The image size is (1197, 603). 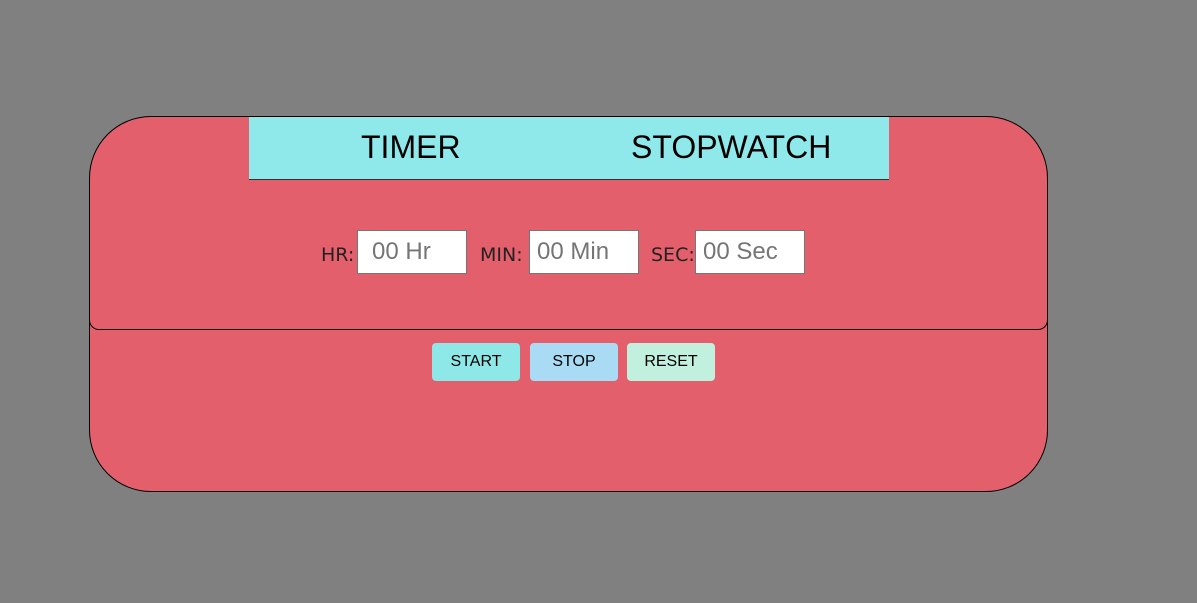 What do you see at coordinates (338, 255) in the screenshot?
I see `hours-label: HR:` at bounding box center [338, 255].